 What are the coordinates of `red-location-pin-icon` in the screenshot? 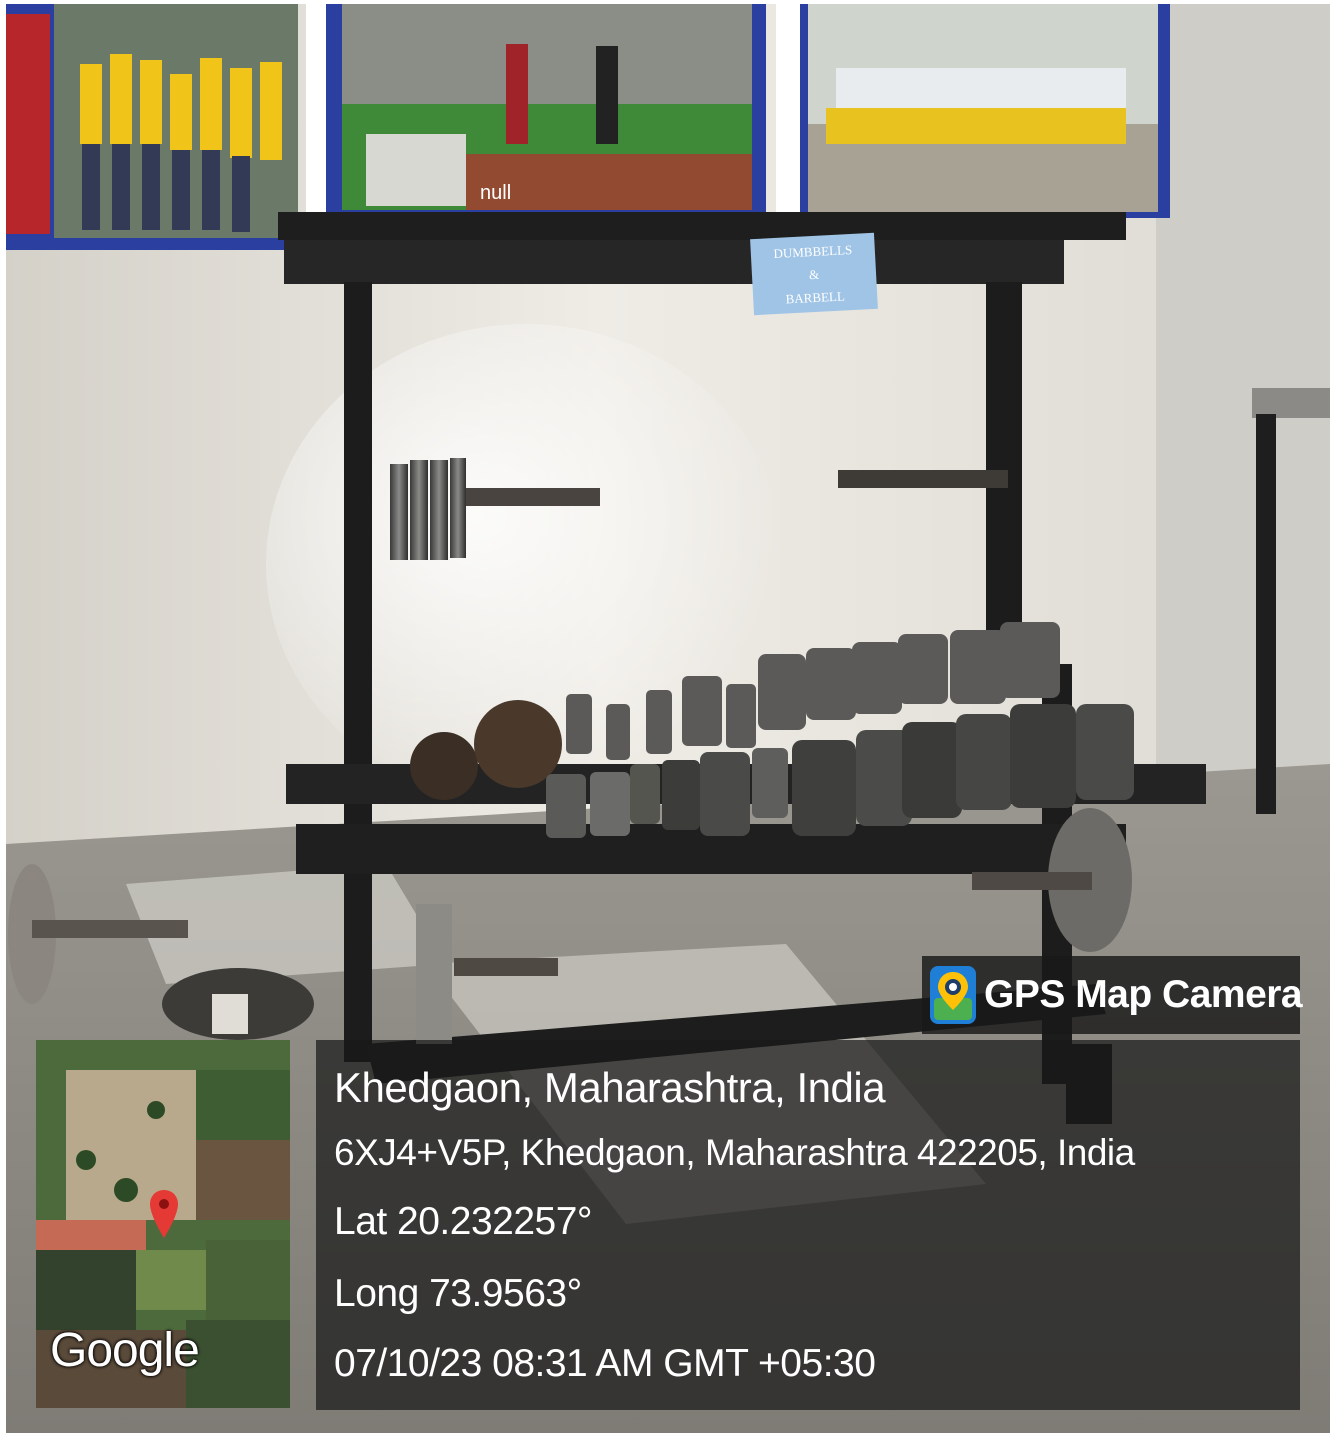 It's located at (164, 1214).